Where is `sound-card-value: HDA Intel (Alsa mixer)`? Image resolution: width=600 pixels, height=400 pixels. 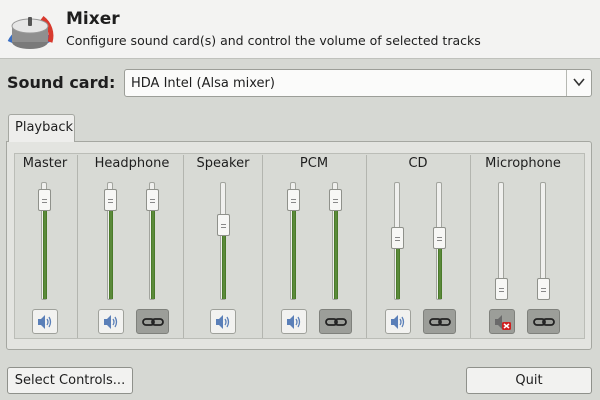
sound-card-value: HDA Intel (Alsa mixer) is located at coordinates (203, 83).